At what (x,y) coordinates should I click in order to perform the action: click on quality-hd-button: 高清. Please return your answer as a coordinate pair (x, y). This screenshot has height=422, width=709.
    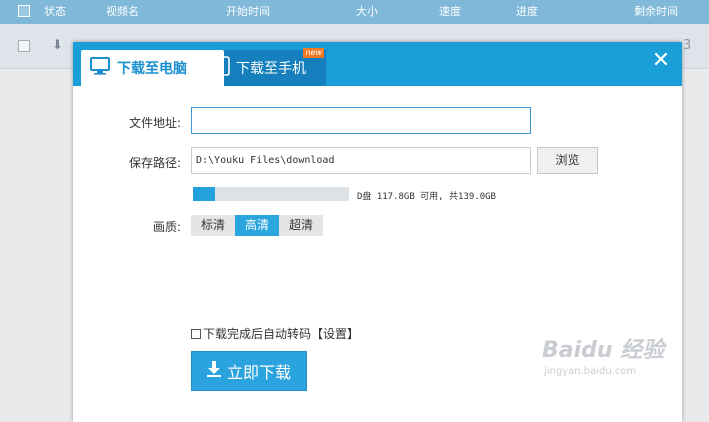
    Looking at the image, I should click on (257, 225).